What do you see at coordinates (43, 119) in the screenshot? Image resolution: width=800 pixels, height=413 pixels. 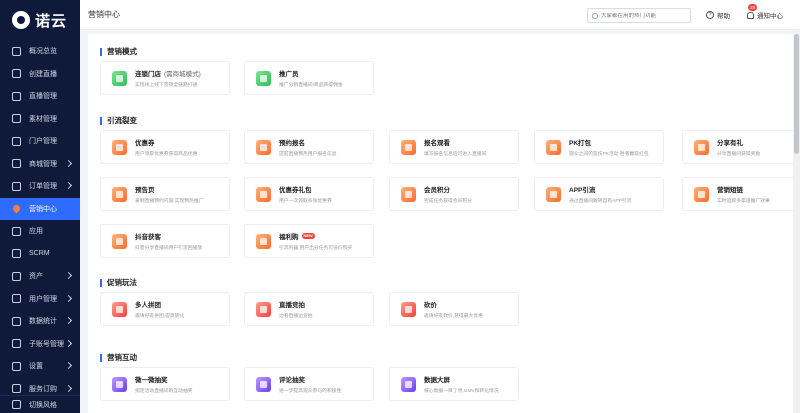 I see `sidebar-item-label: 素材管理` at bounding box center [43, 119].